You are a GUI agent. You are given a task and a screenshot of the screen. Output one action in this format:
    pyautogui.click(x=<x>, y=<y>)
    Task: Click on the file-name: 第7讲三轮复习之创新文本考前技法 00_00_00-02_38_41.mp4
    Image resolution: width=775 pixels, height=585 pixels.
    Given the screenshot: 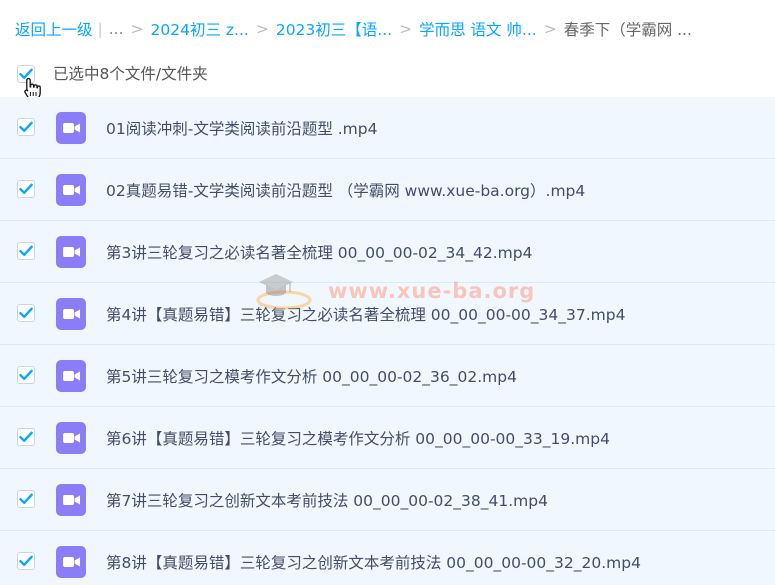 What is the action you would take?
    pyautogui.click(x=327, y=500)
    